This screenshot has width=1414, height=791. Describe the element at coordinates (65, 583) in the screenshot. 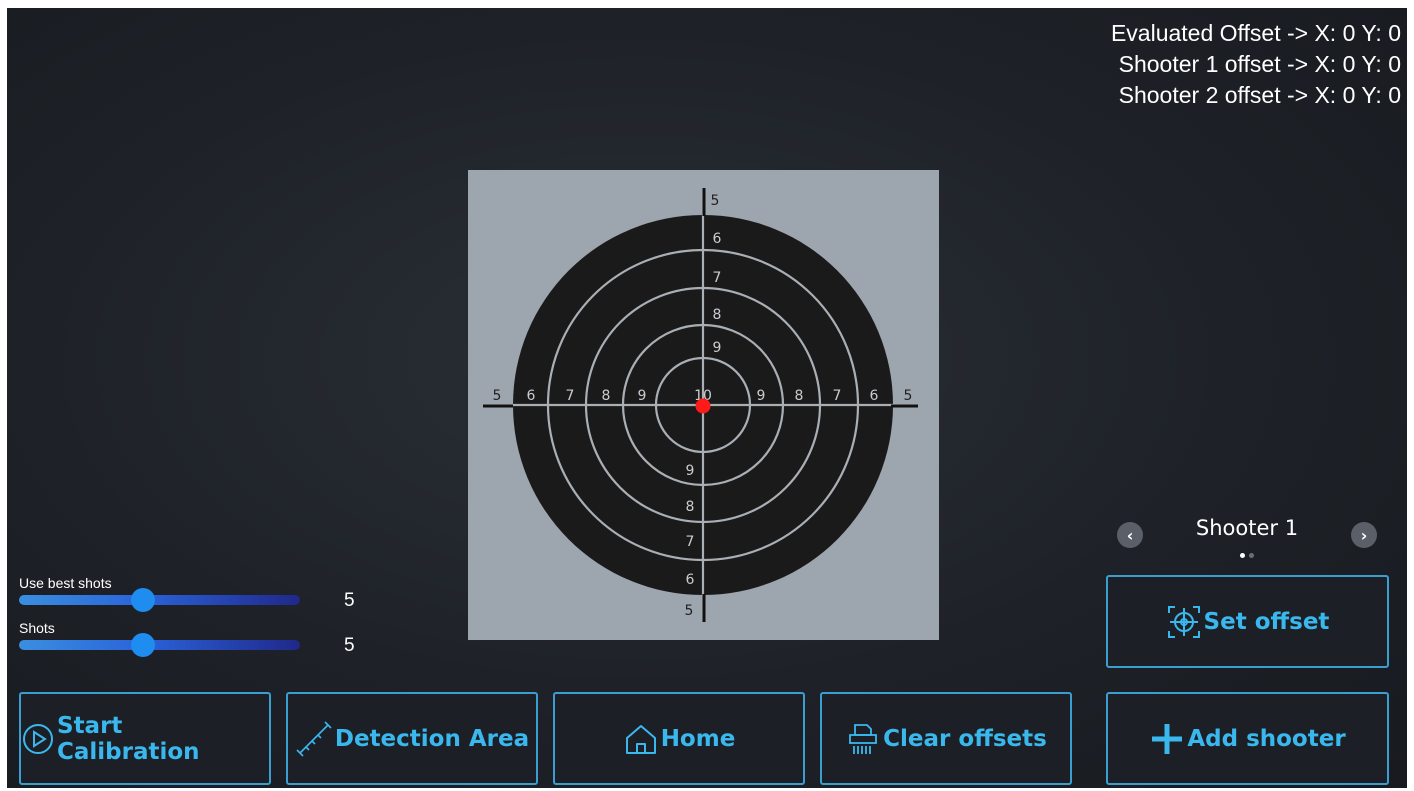

I see `best-shots-label: Use best shots` at that location.